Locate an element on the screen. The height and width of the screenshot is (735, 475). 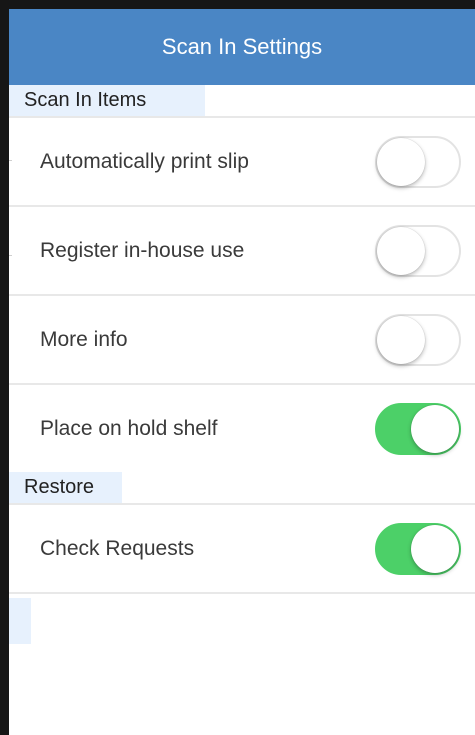
setting-label: Check Requests is located at coordinates (117, 548).